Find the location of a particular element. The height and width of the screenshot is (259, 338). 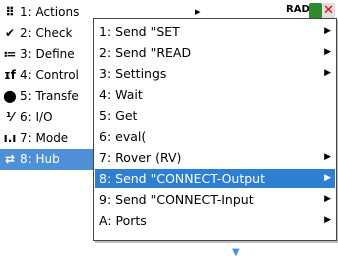

submenu-item-get: 5: Get is located at coordinates (215, 115).